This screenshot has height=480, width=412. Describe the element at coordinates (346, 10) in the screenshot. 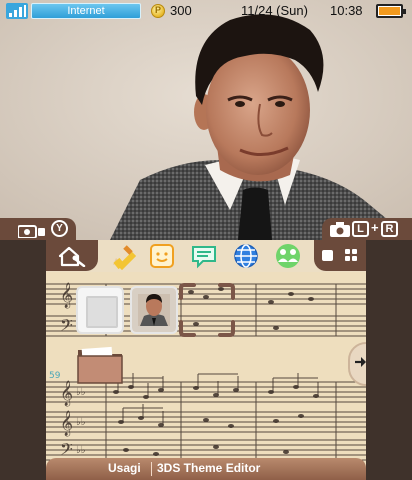

I see `clock: 10:38` at that location.